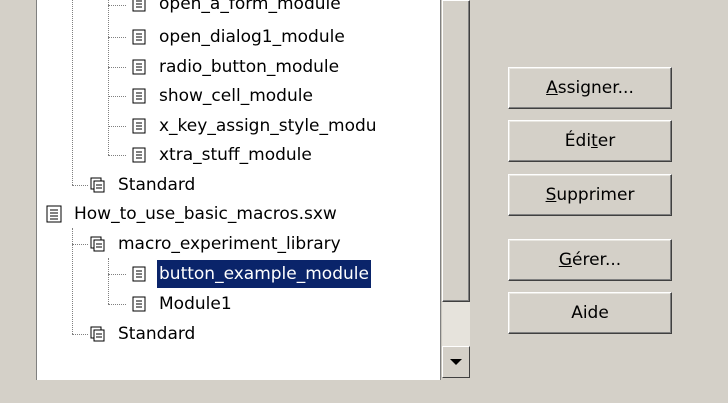 The height and width of the screenshot is (403, 728). What do you see at coordinates (594, 141) in the screenshot?
I see `accelerator-key: t` at bounding box center [594, 141].